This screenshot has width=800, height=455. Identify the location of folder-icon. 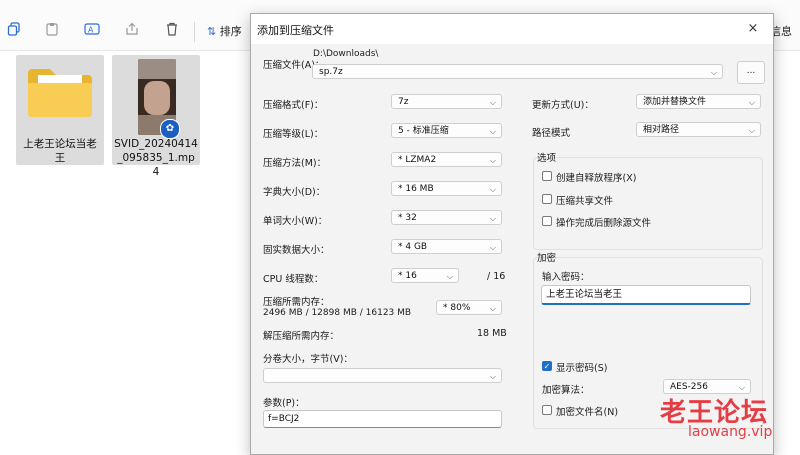
(60, 94).